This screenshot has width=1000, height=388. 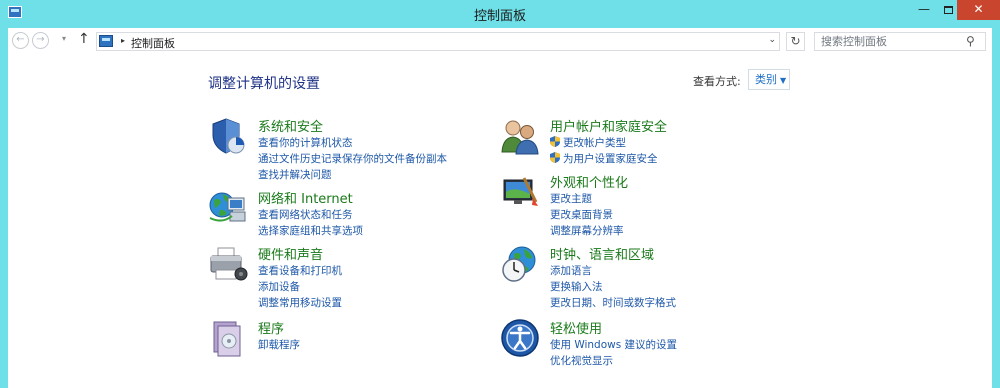 What do you see at coordinates (948, 10) in the screenshot?
I see `maximize-icon` at bounding box center [948, 10].